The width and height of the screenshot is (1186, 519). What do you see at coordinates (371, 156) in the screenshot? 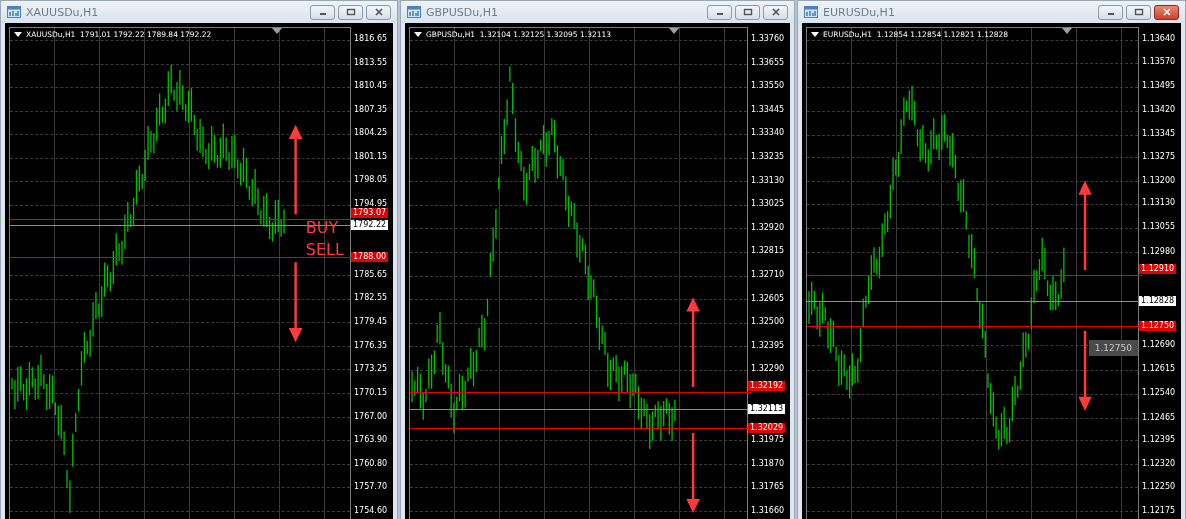
I see `price-axis-label: 1801.15` at bounding box center [371, 156].